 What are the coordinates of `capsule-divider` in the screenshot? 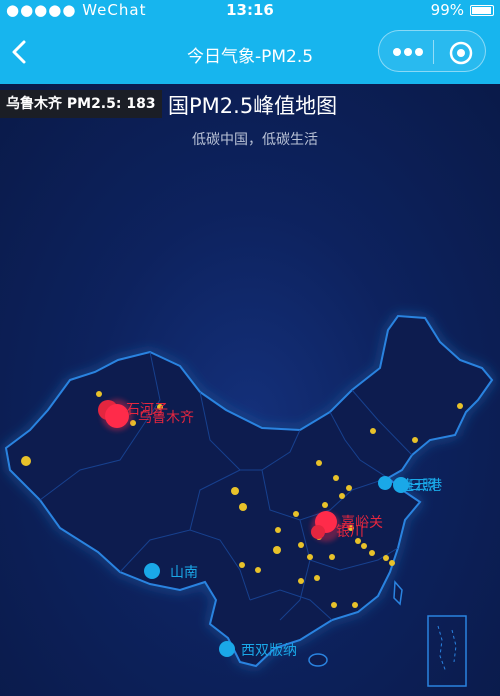 It's located at (433, 52).